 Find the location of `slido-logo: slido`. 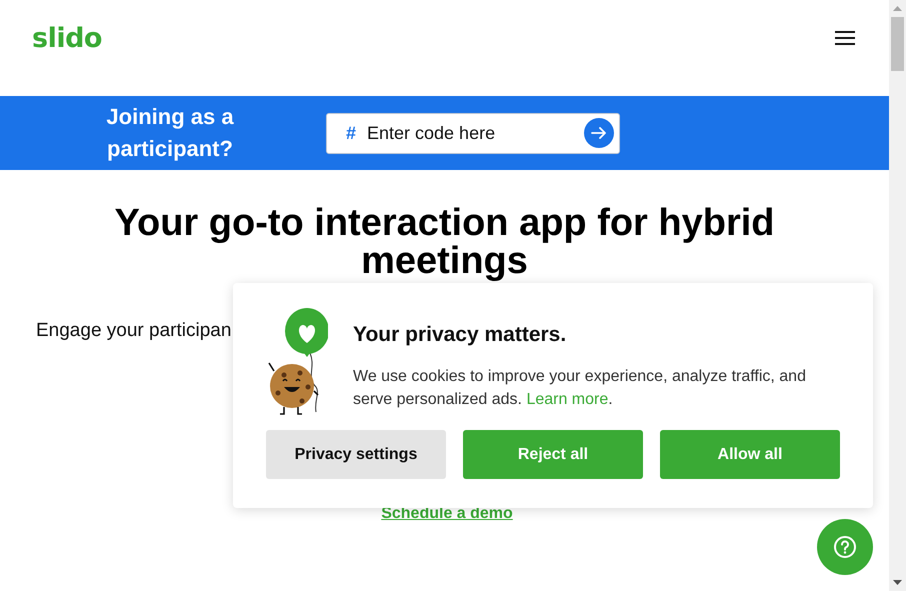

slido-logo: slido is located at coordinates (67, 38).